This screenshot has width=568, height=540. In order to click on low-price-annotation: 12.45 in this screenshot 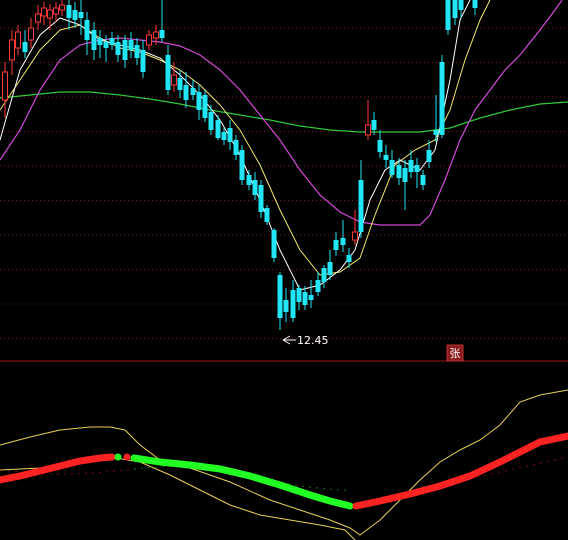, I will do `click(305, 340)`.